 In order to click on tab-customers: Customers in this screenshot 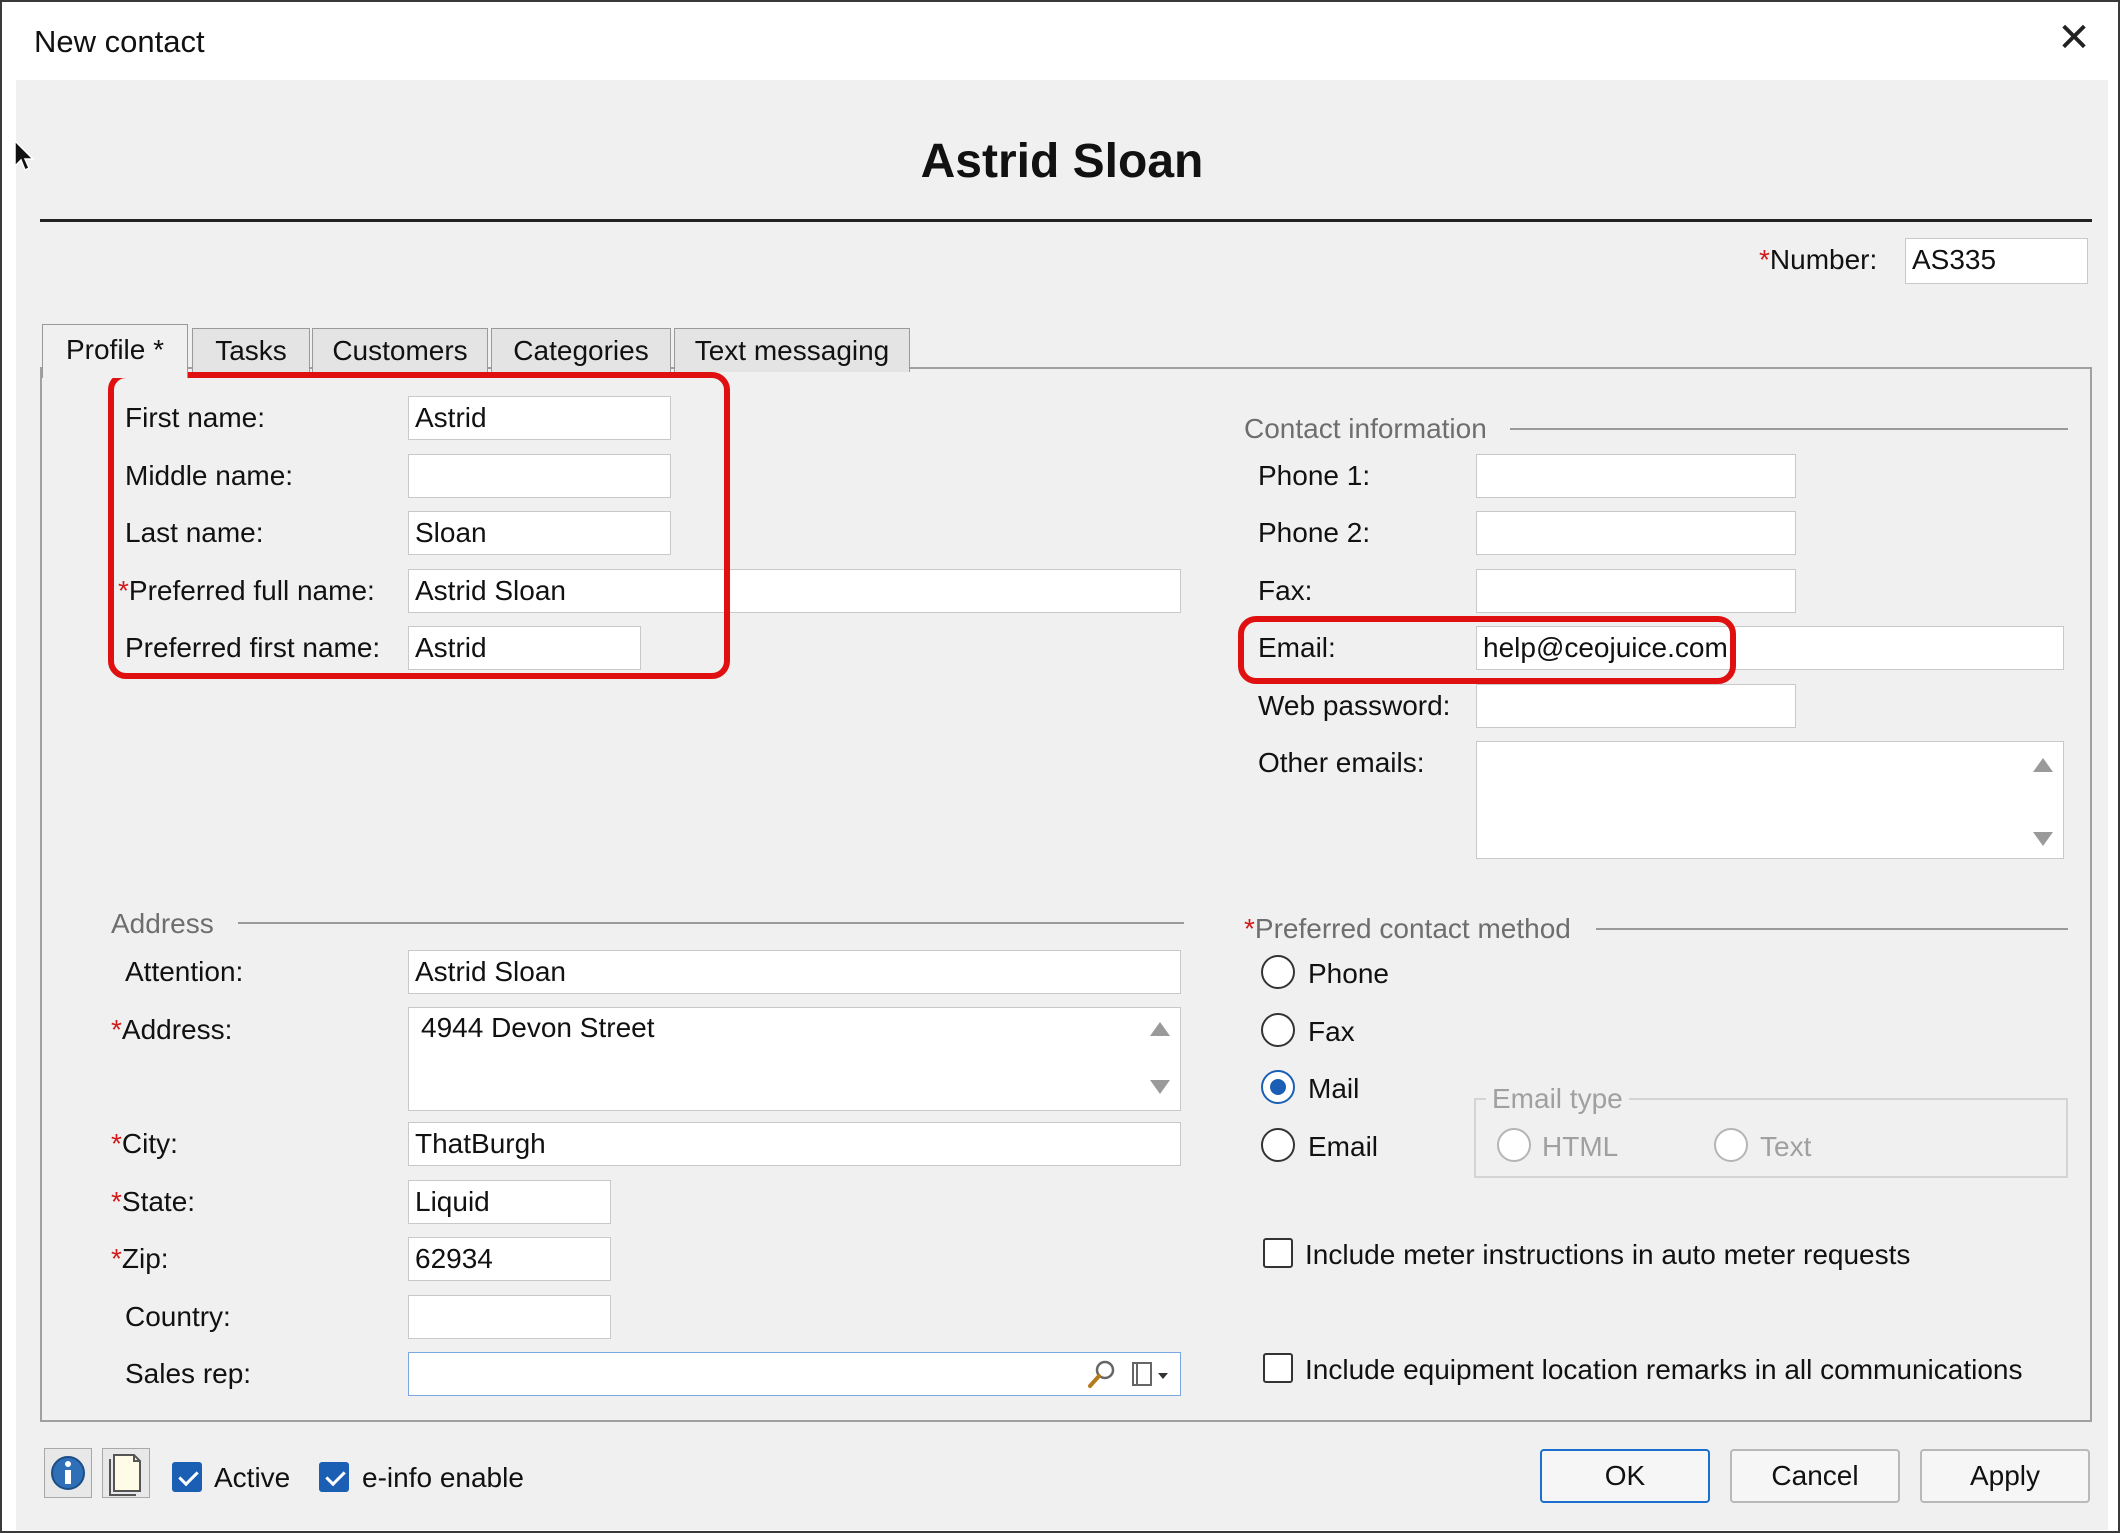, I will do `click(400, 350)`.